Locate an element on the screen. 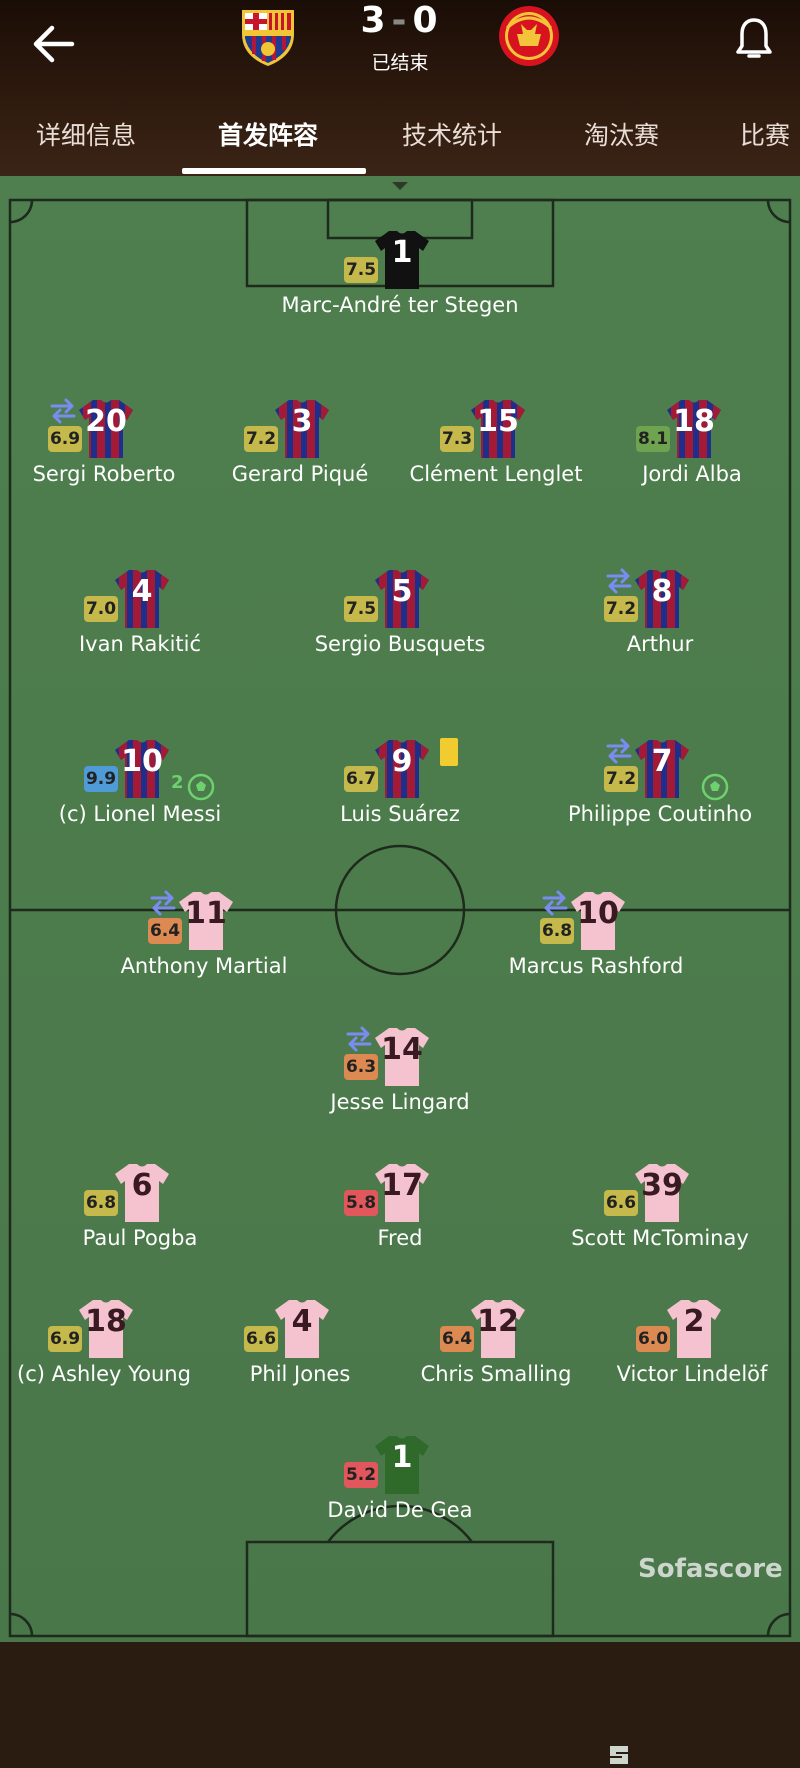  player-rating: 6.7 is located at coordinates (361, 779).